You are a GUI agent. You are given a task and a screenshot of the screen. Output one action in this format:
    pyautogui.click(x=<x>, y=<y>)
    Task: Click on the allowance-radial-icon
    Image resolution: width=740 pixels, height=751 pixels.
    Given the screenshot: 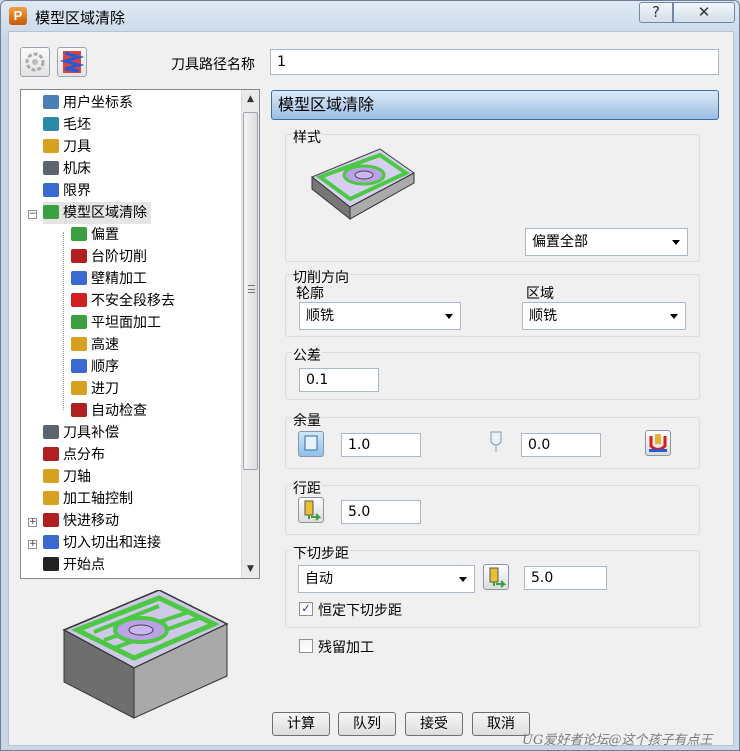 What is the action you would take?
    pyautogui.click(x=311, y=444)
    